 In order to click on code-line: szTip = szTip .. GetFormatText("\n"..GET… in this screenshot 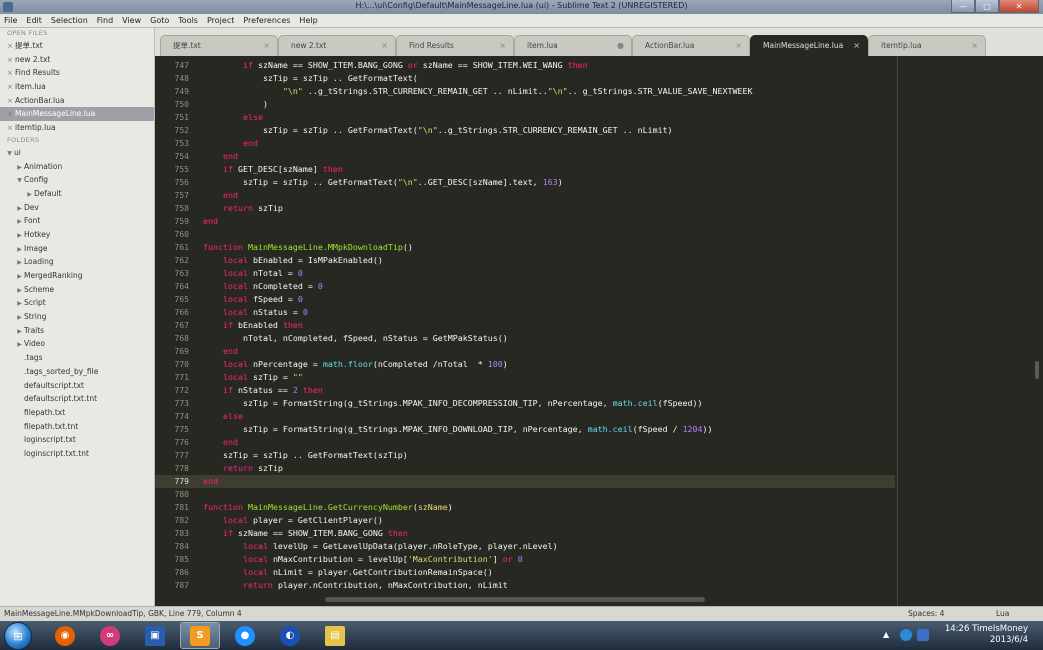, I will do `click(383, 182)`.